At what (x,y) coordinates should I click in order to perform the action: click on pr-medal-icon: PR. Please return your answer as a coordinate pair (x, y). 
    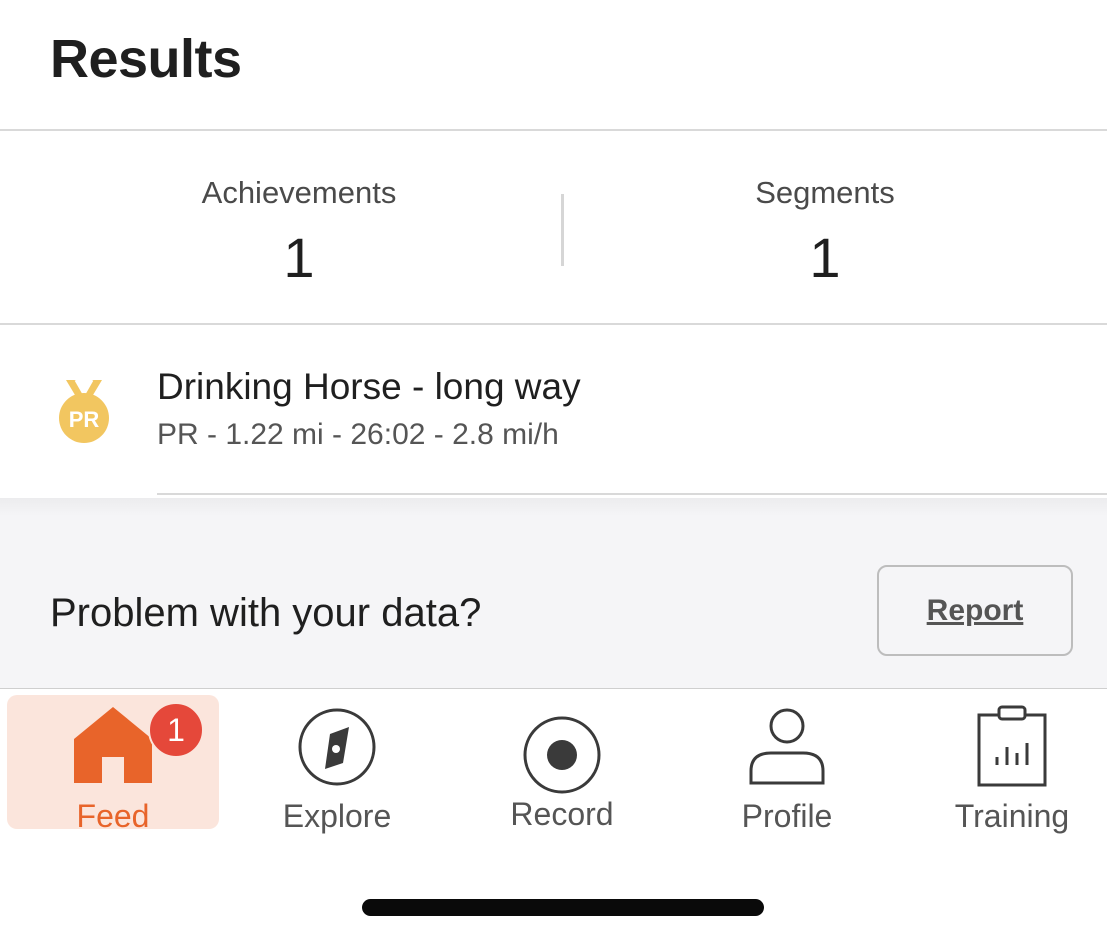
    Looking at the image, I should click on (84, 411).